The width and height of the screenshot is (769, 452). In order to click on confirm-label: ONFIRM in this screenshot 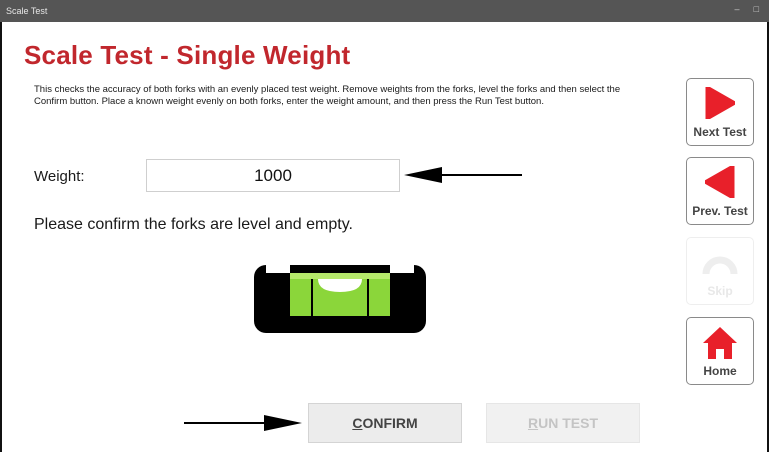, I will do `click(390, 423)`.